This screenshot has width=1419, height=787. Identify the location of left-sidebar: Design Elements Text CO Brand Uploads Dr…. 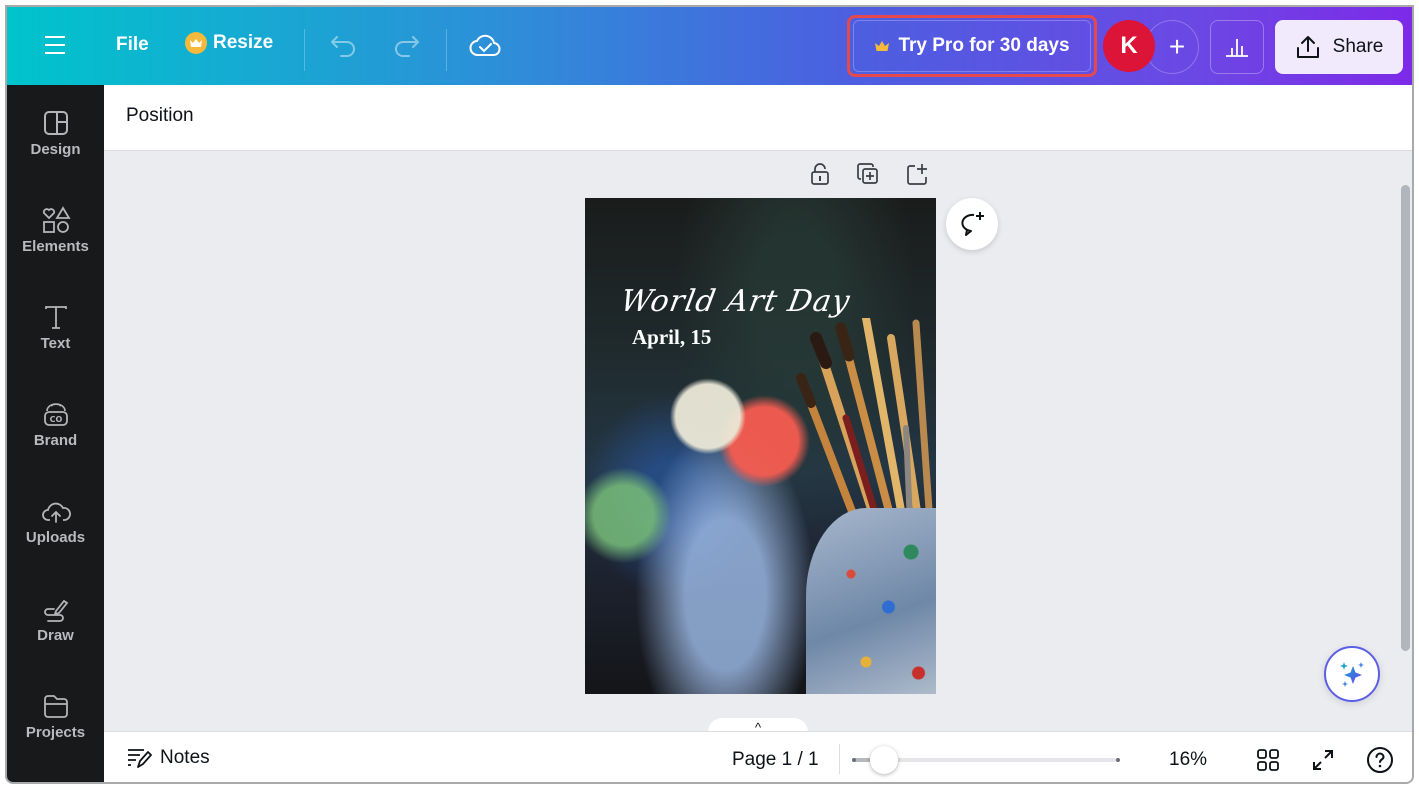
(55, 433).